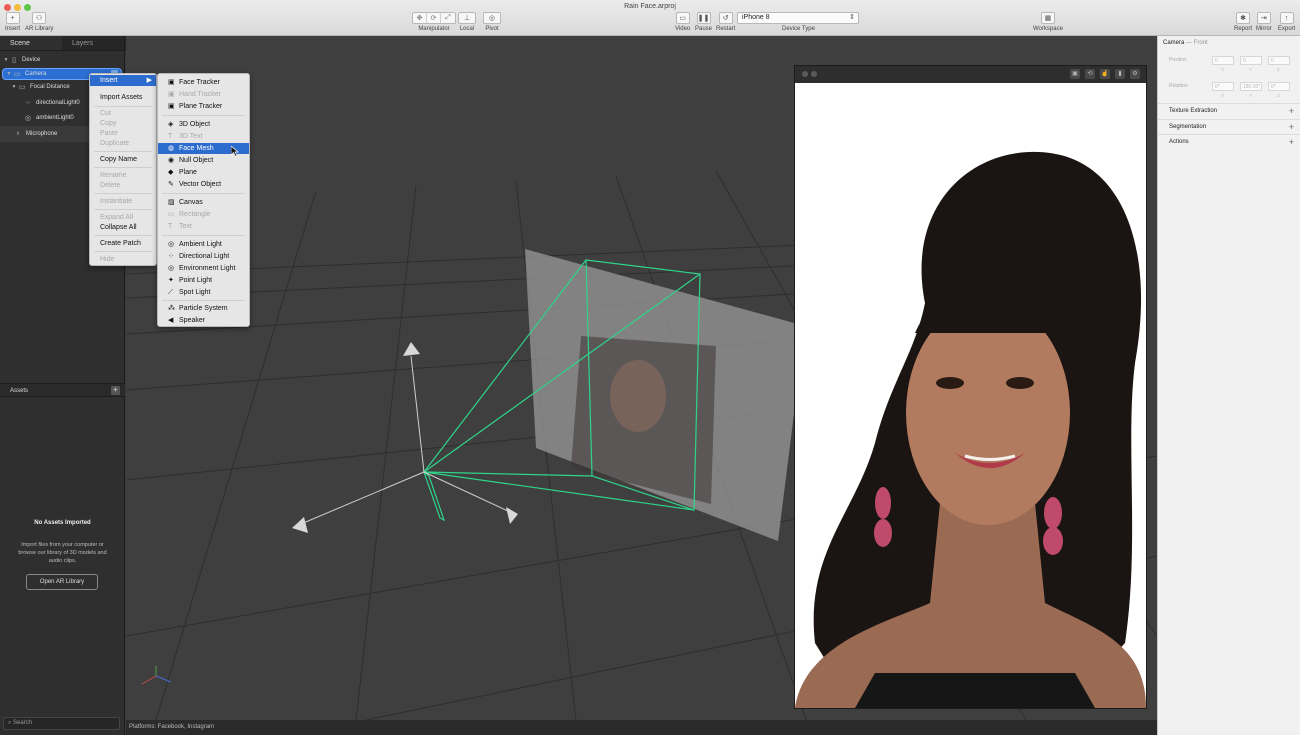 The image size is (1300, 735). Describe the element at coordinates (726, 29) in the screenshot. I see `restart-label: Restart` at that location.